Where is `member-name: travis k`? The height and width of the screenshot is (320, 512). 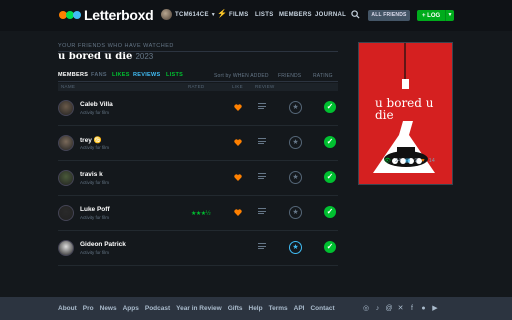 member-name: travis k is located at coordinates (91, 174).